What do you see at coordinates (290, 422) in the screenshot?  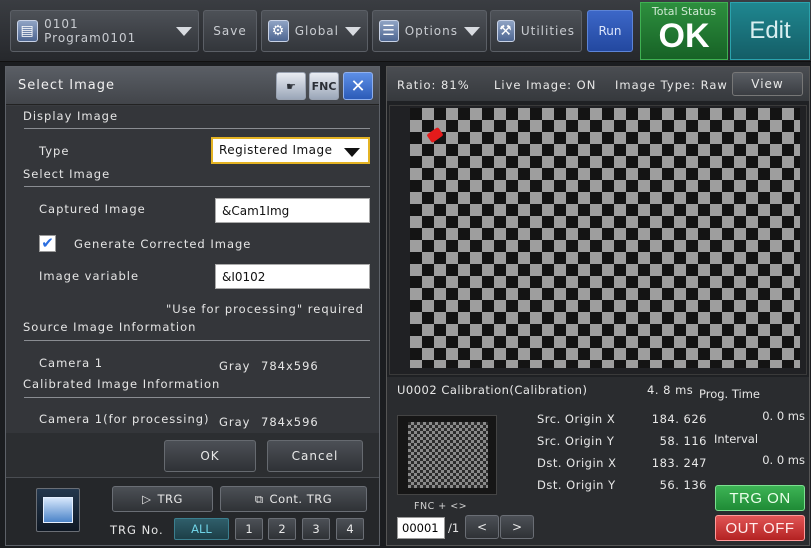 I see `camera1-processing-resolution: 784x596` at bounding box center [290, 422].